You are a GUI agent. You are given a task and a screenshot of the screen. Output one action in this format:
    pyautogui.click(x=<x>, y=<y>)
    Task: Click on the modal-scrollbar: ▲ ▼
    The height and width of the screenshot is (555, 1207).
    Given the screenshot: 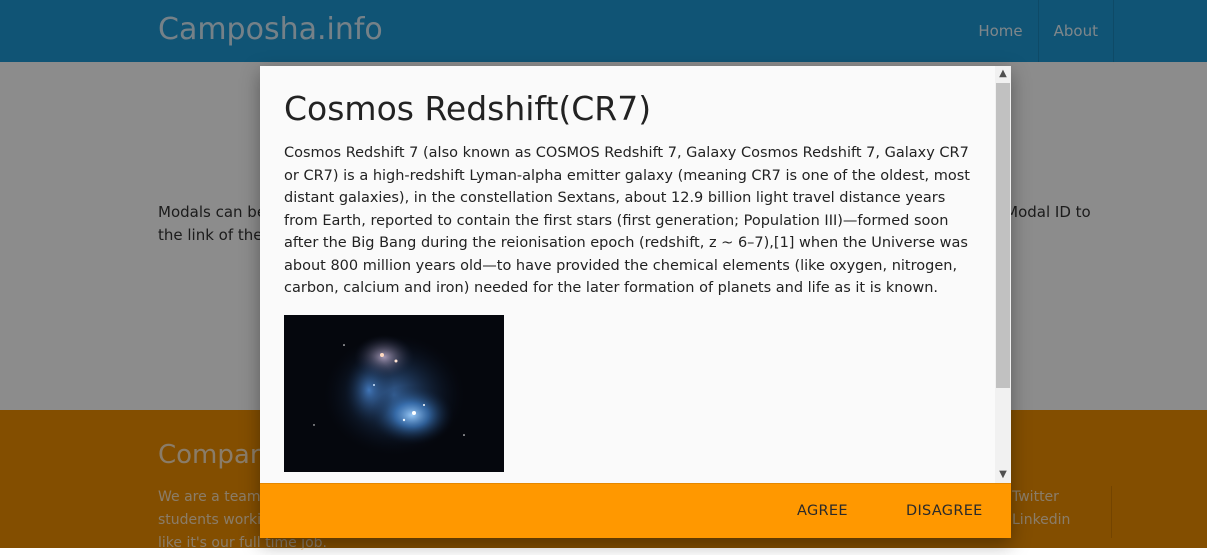 What is the action you would take?
    pyautogui.click(x=1003, y=274)
    